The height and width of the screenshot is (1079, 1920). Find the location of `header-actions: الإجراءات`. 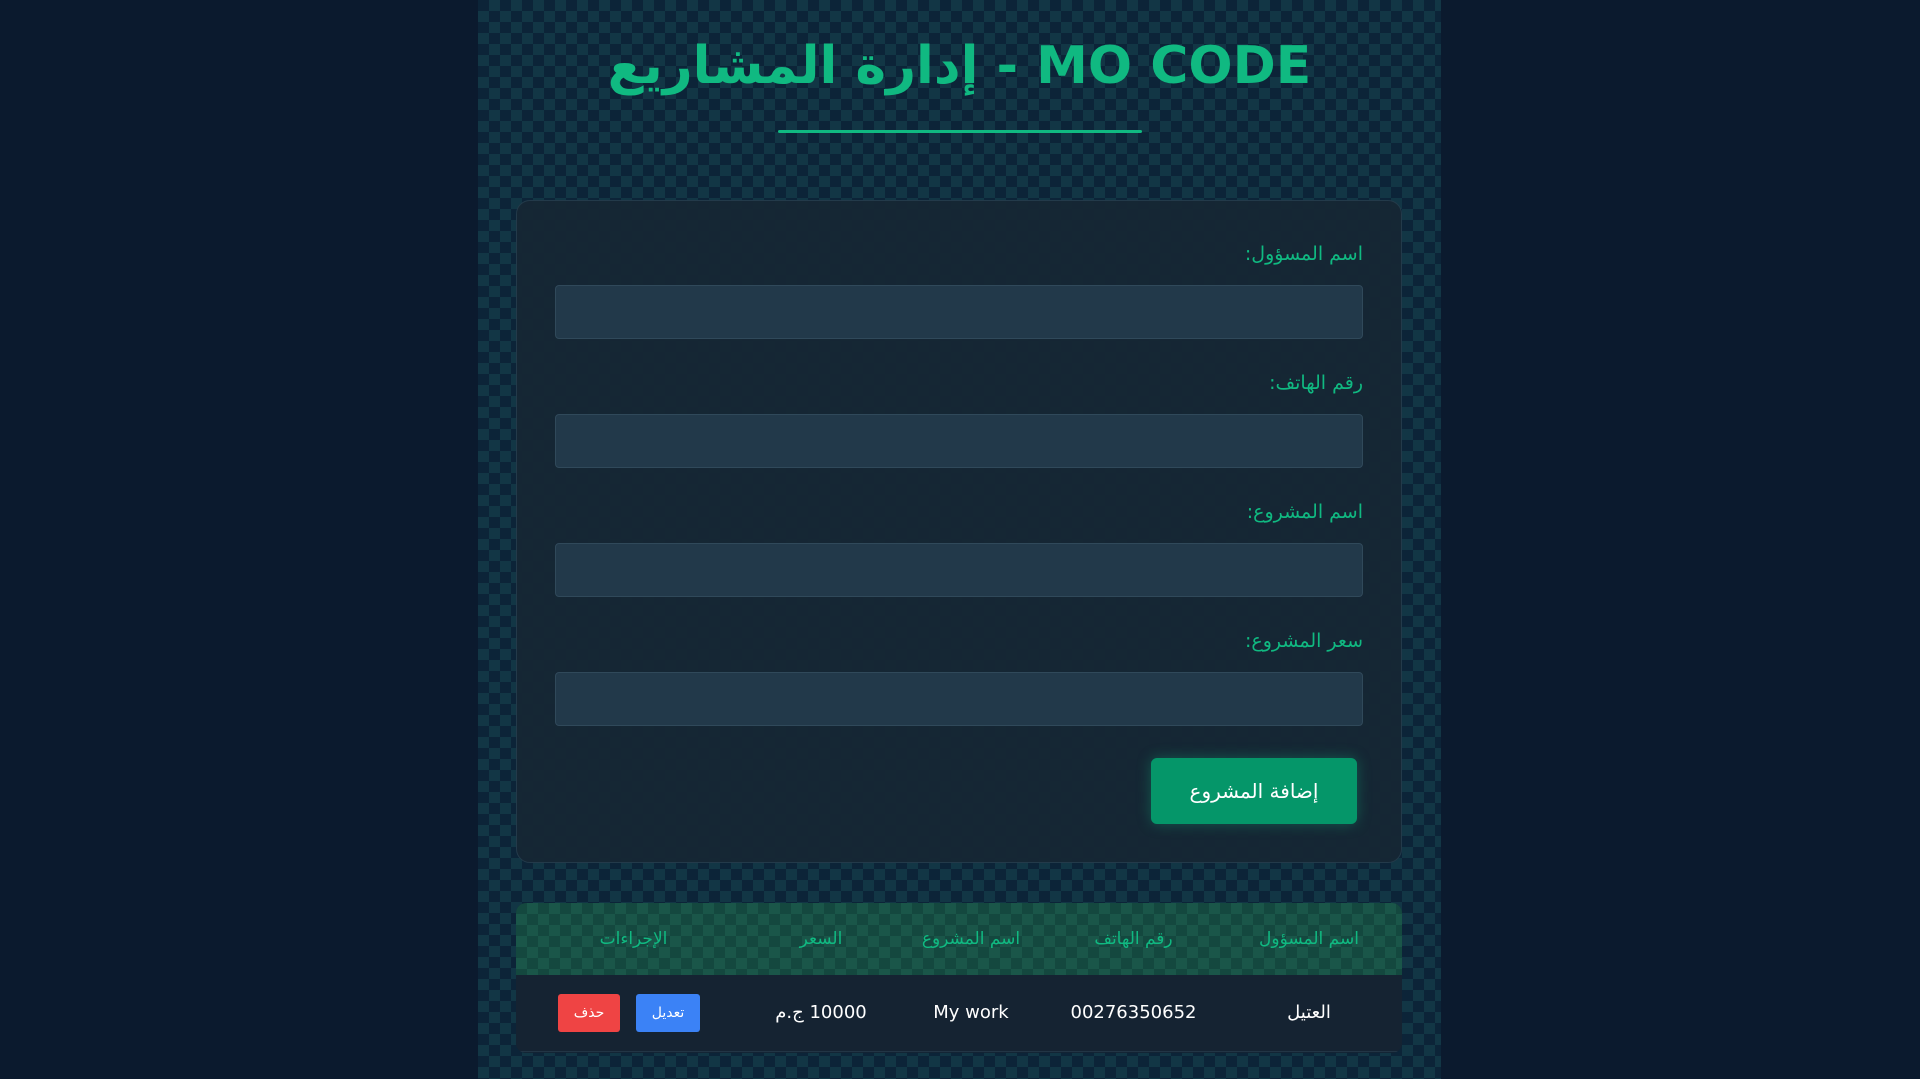

header-actions: الإجراءات is located at coordinates (633, 939).